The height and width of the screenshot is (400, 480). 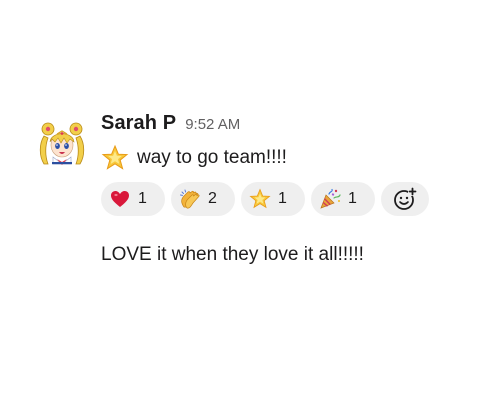 I want to click on message-body: way to go team!!!!, so click(x=281, y=158).